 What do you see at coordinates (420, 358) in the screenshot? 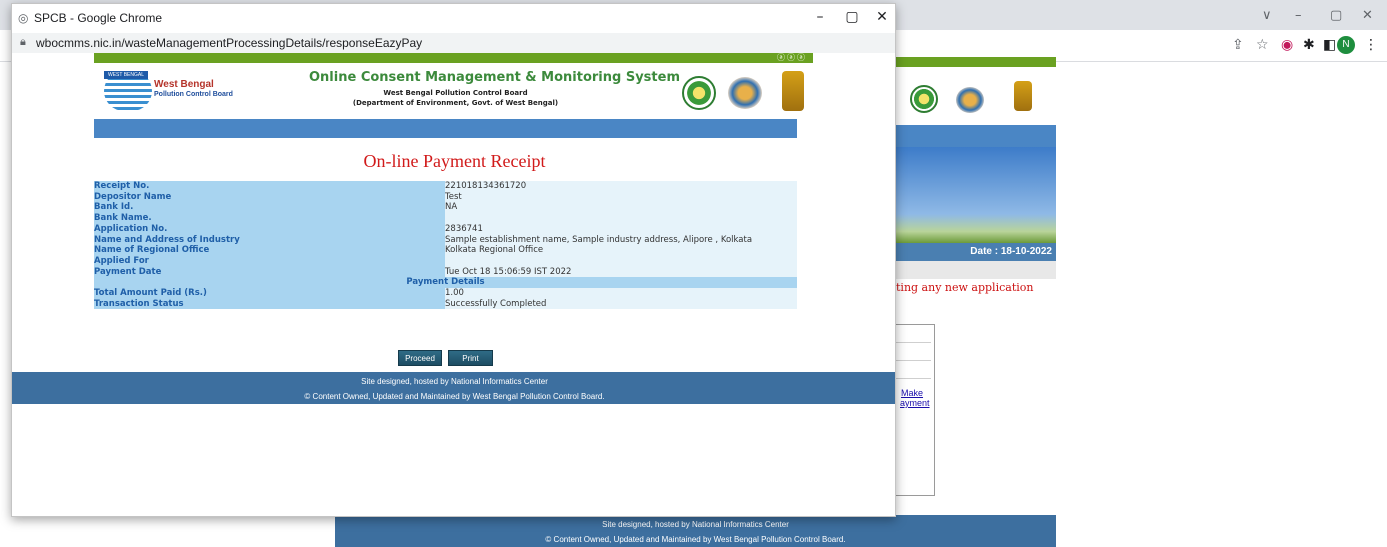
I see `proceed-button: Proceed` at bounding box center [420, 358].